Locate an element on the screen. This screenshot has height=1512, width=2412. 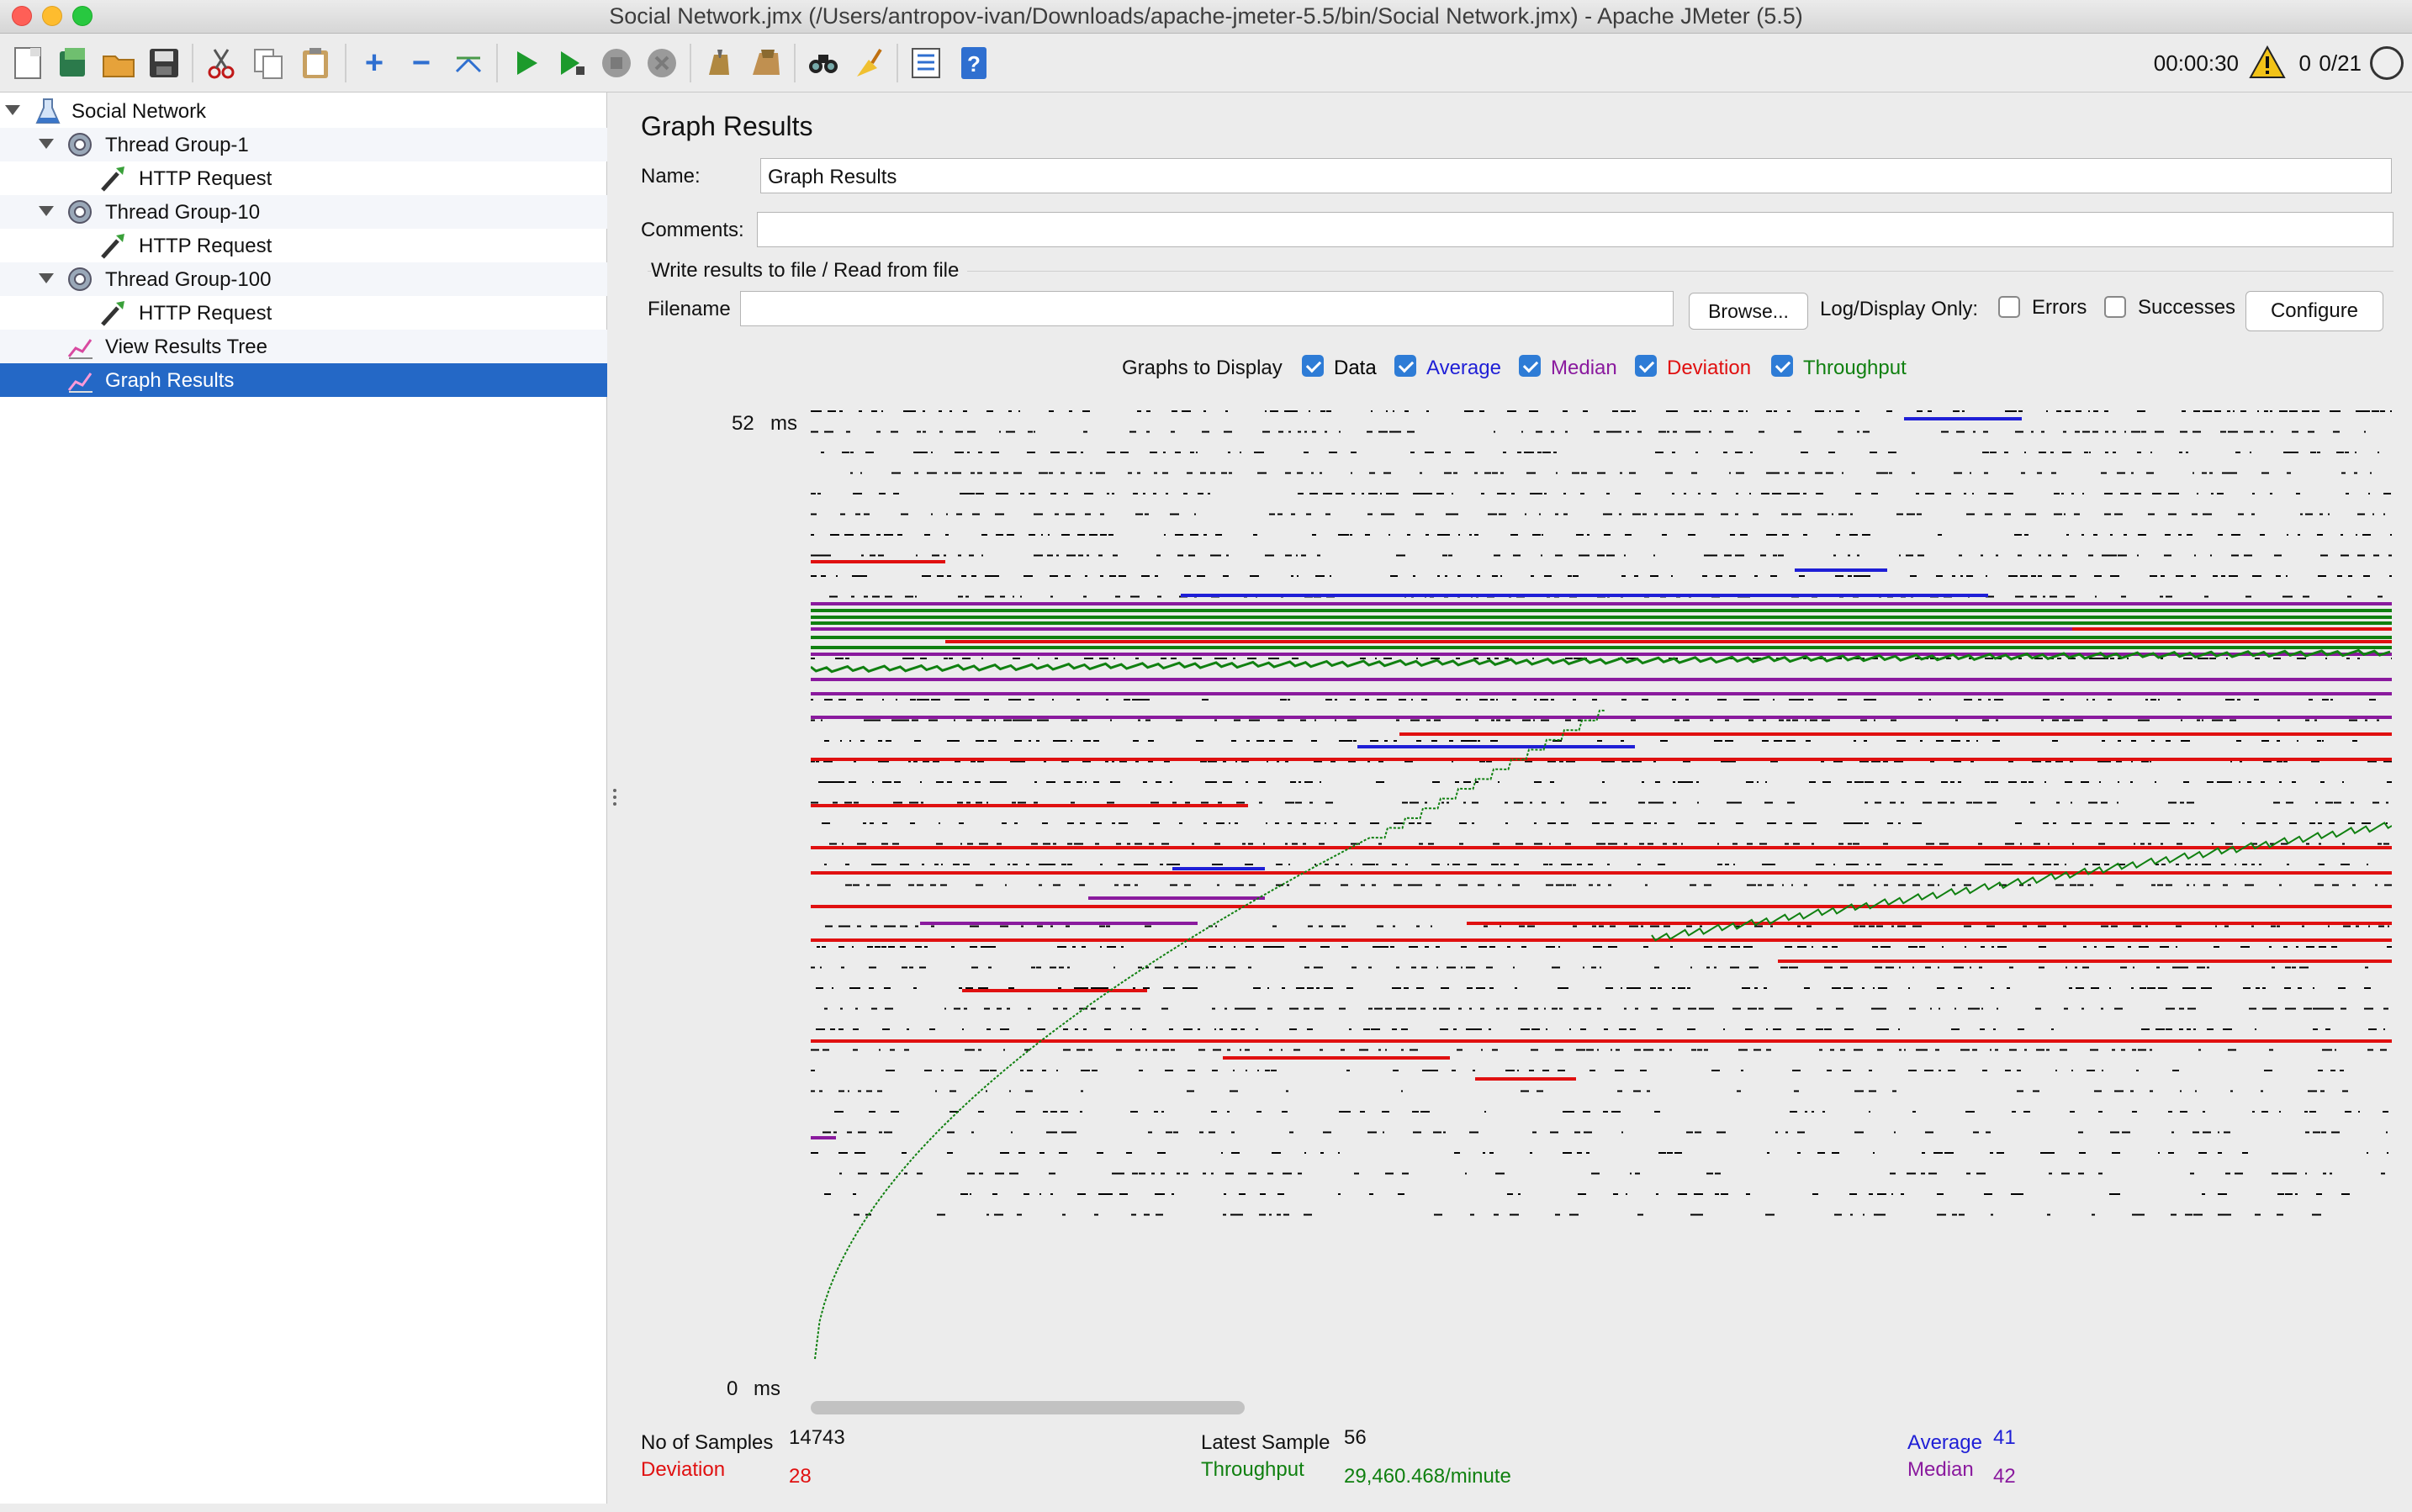
data-checkbox is located at coordinates (1313, 366).